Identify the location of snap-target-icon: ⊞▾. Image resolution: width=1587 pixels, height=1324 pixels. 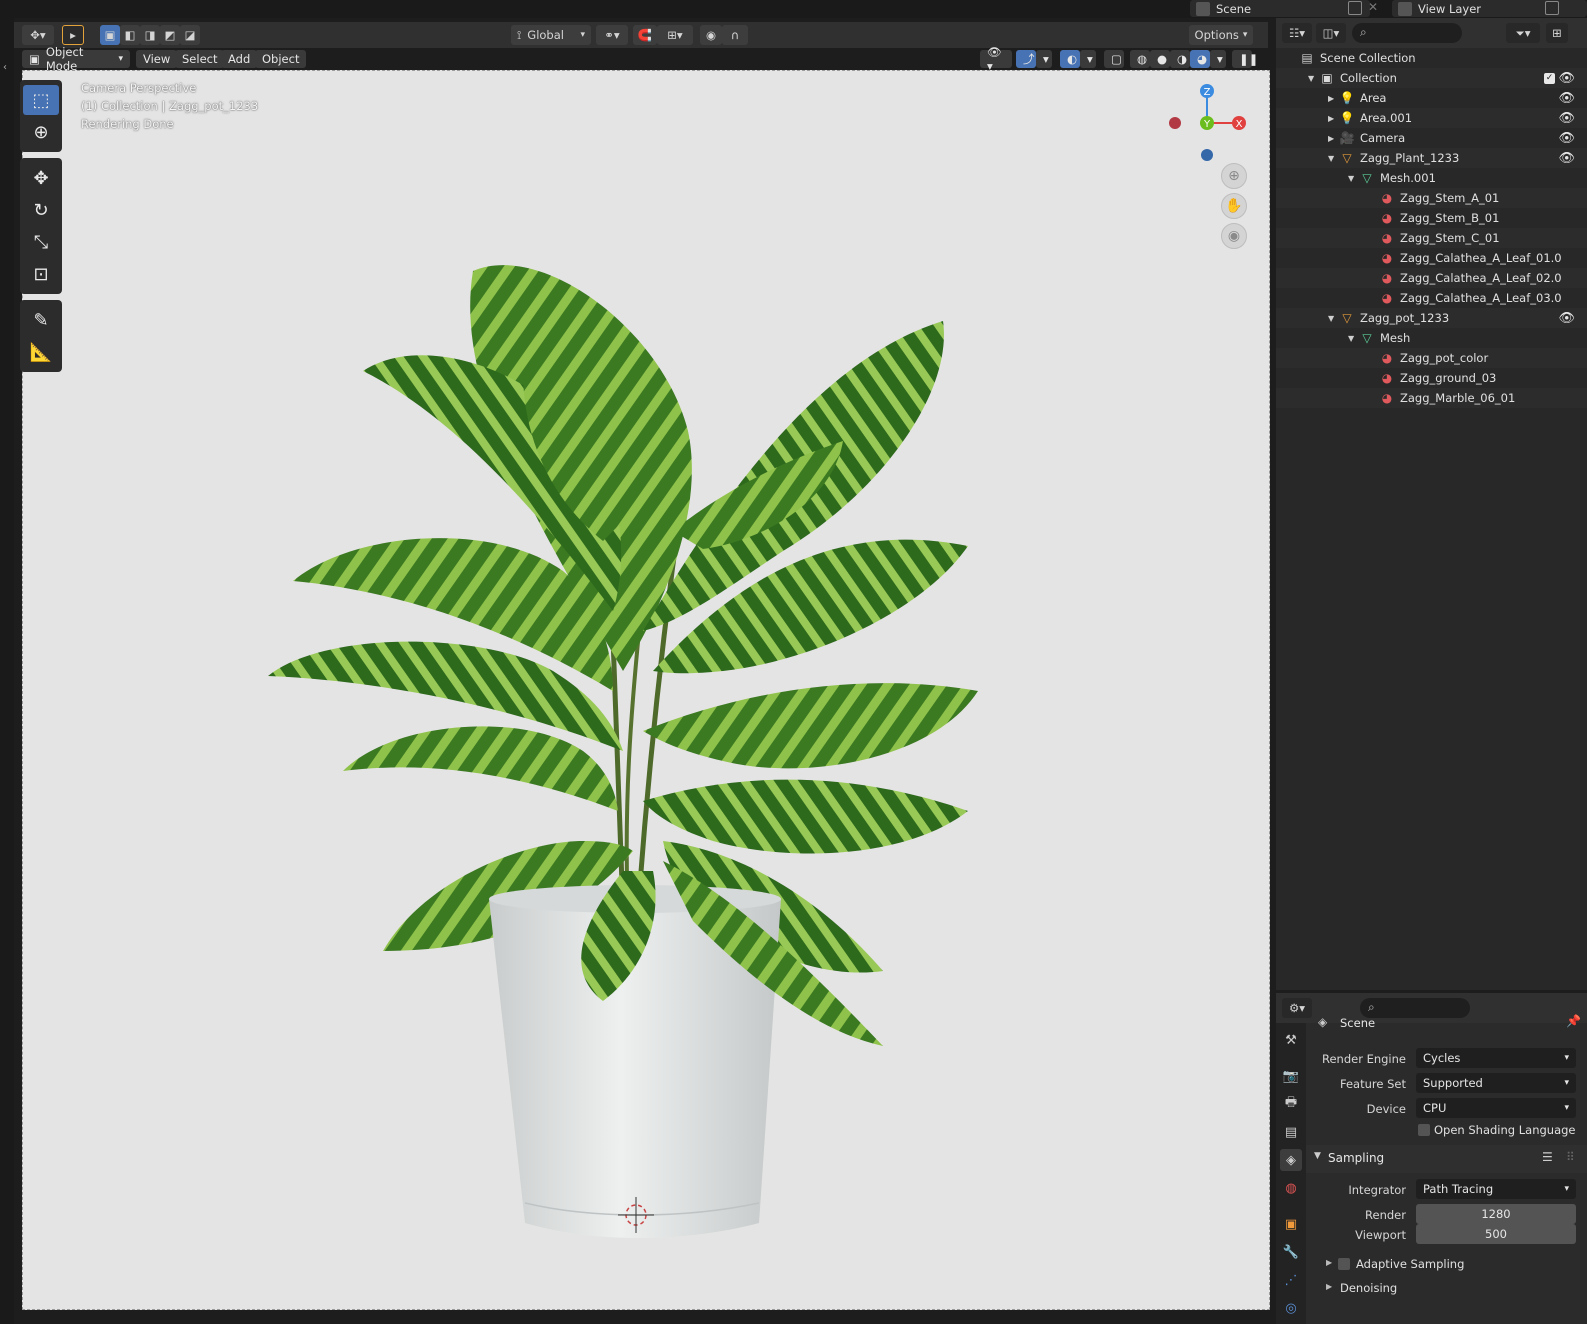
(675, 35).